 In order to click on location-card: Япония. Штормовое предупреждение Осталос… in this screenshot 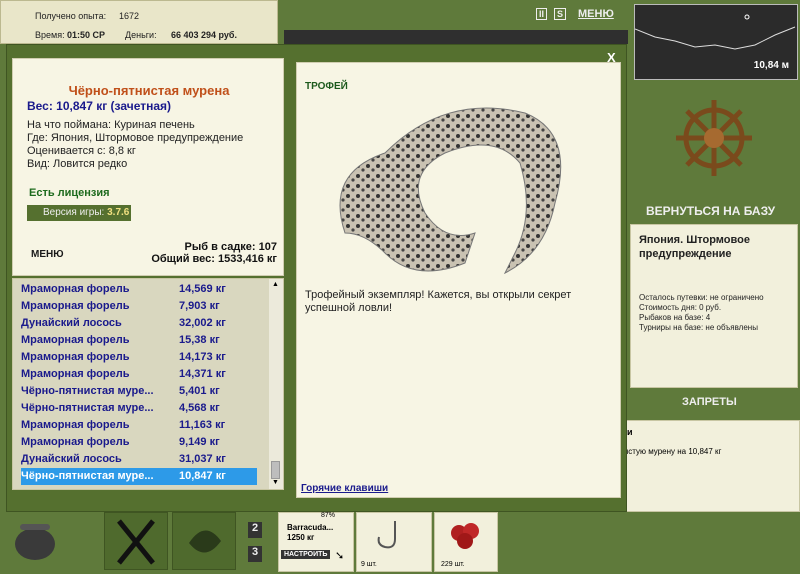, I will do `click(714, 306)`.